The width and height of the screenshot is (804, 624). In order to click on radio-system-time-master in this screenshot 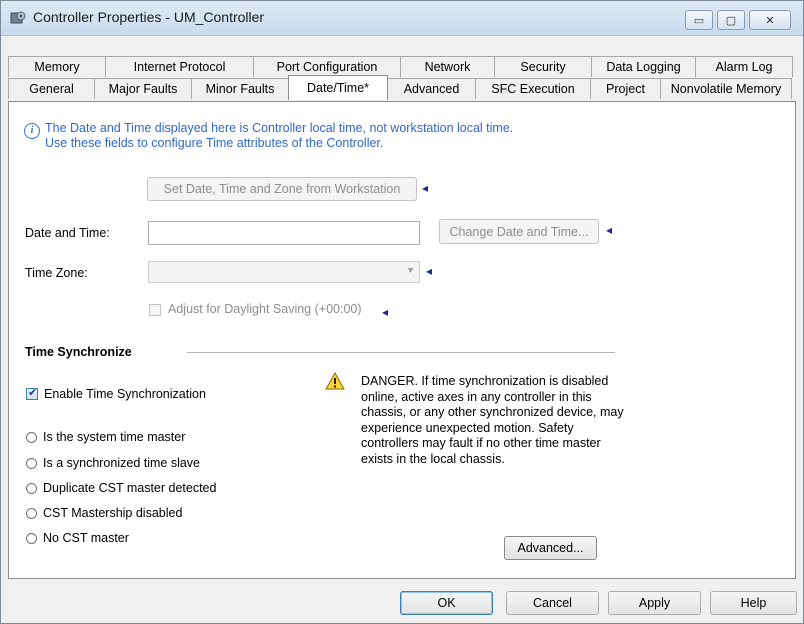, I will do `click(31, 437)`.